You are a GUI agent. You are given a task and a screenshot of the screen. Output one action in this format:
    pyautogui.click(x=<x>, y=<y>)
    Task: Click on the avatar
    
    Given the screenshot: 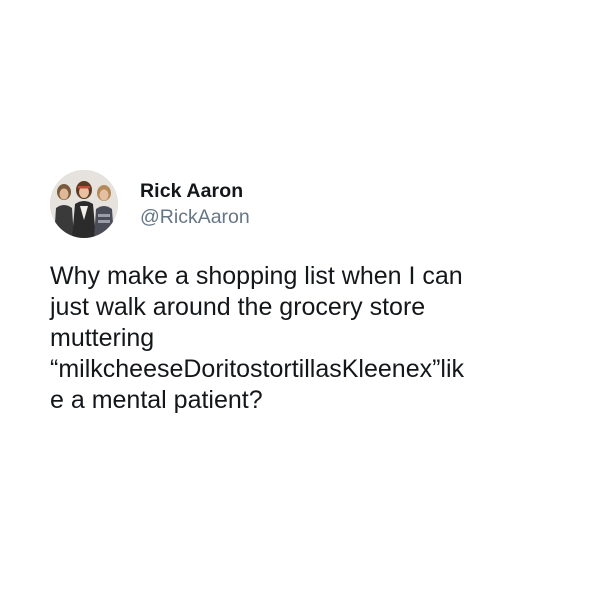 What is the action you would take?
    pyautogui.click(x=84, y=204)
    